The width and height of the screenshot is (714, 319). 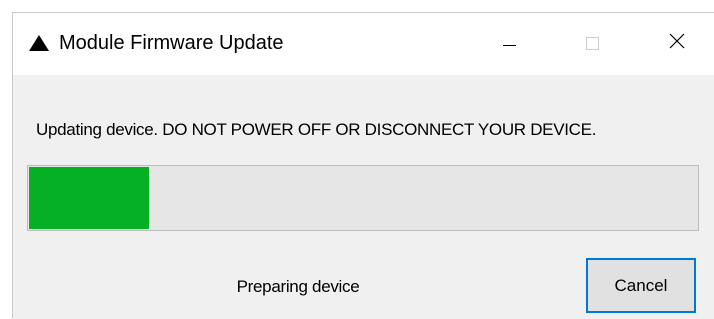 What do you see at coordinates (171, 43) in the screenshot?
I see `window-title: Module Firmware Update` at bounding box center [171, 43].